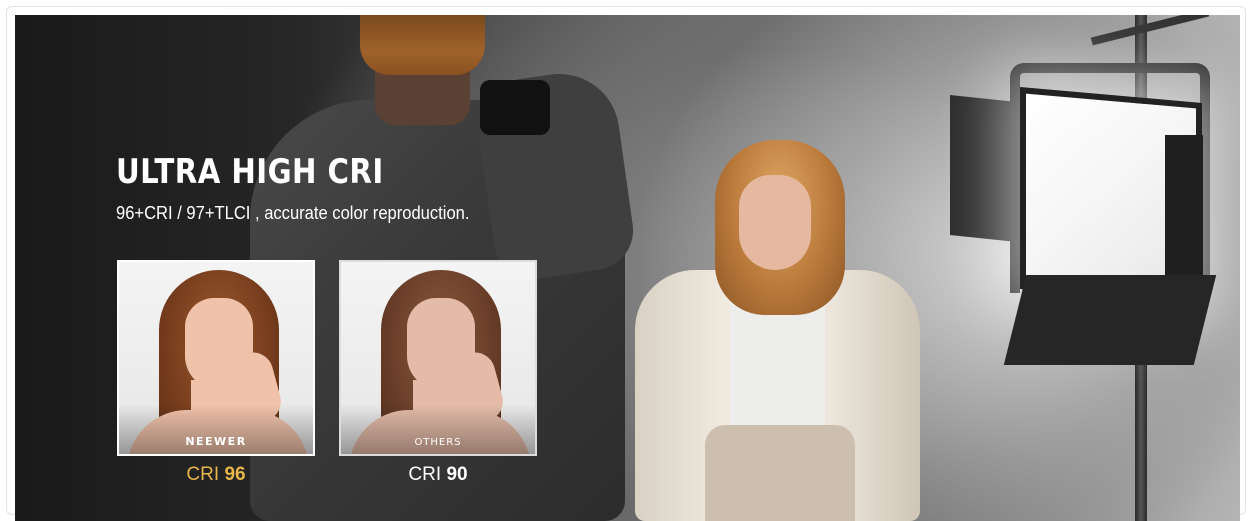 The image size is (1253, 521). Describe the element at coordinates (457, 474) in the screenshot. I see `cri-number: 90` at that location.